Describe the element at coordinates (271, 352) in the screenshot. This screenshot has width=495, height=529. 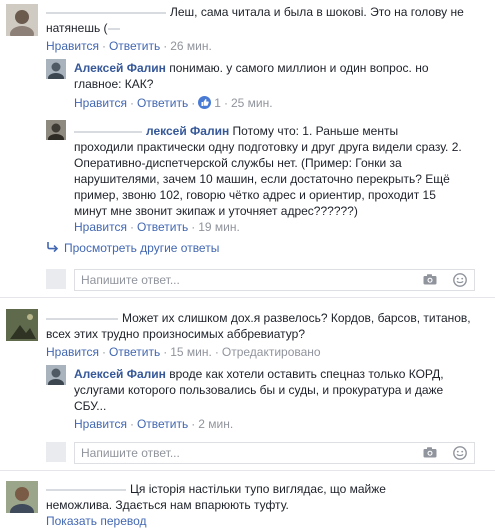
I see `edited-label: Отредактировано` at that location.